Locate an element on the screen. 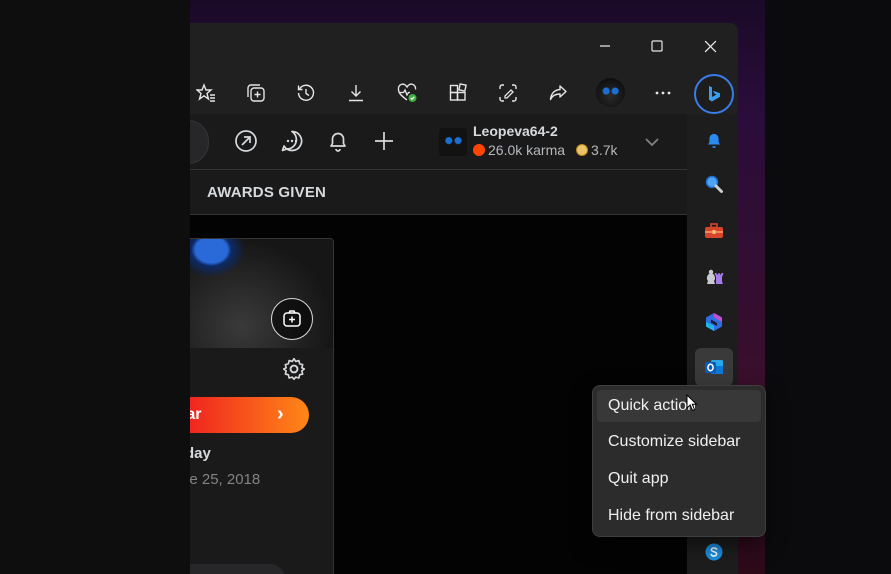 This screenshot has height=574, width=891. share-icon is located at coordinates (558, 93).